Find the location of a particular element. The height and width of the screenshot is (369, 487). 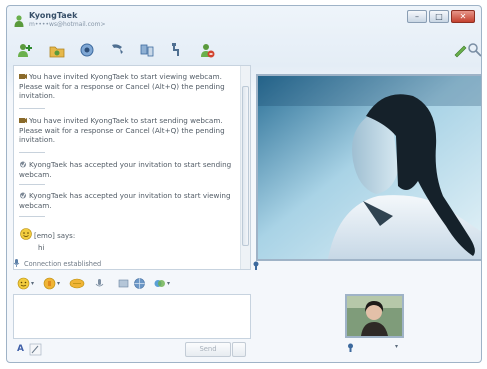

nudge-button is located at coordinates (77, 283).